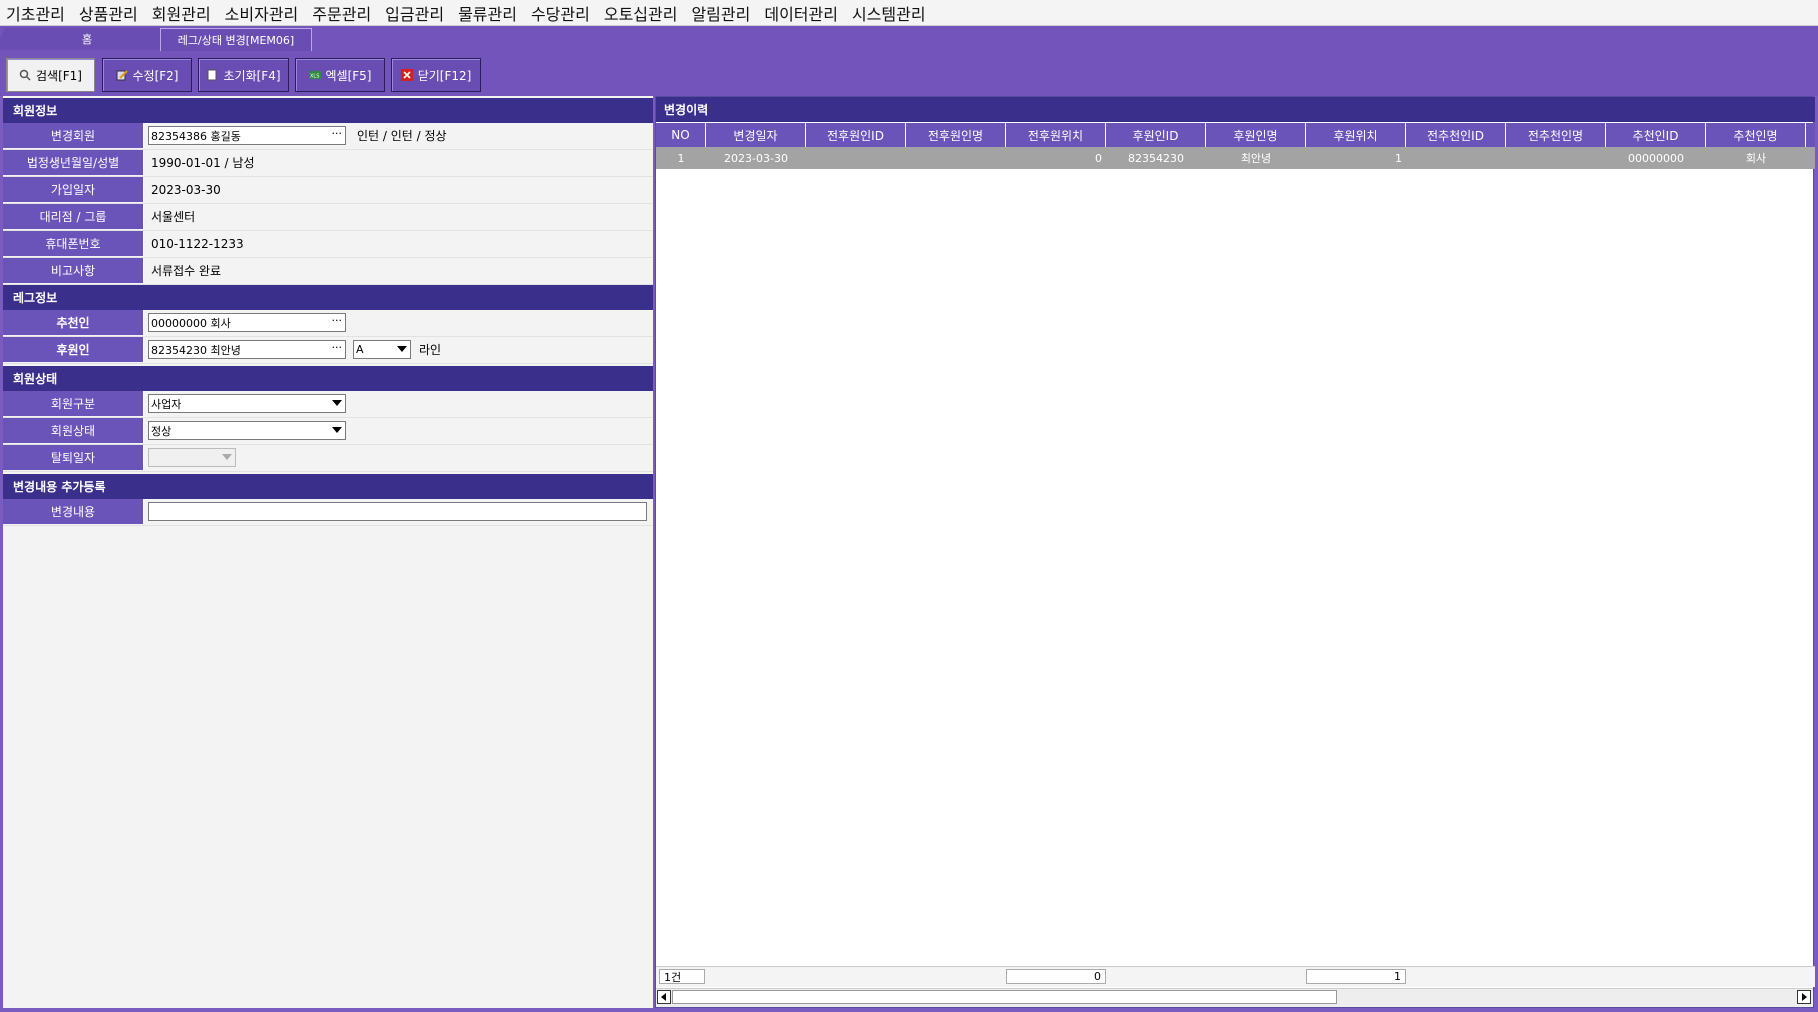  What do you see at coordinates (36, 13) in the screenshot?
I see `menu-item: 기초관리` at bounding box center [36, 13].